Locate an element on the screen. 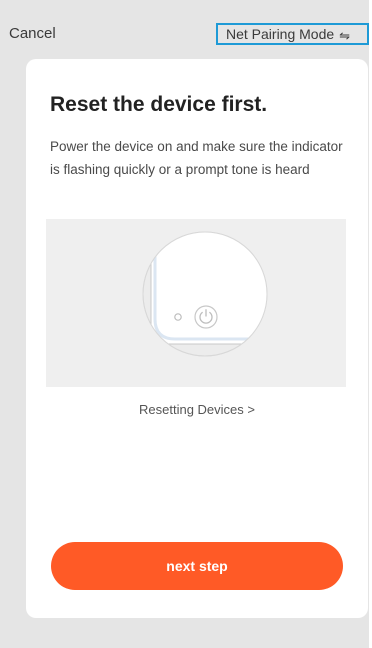 This screenshot has width=372, height=648. device-body is located at coordinates (208, 288).